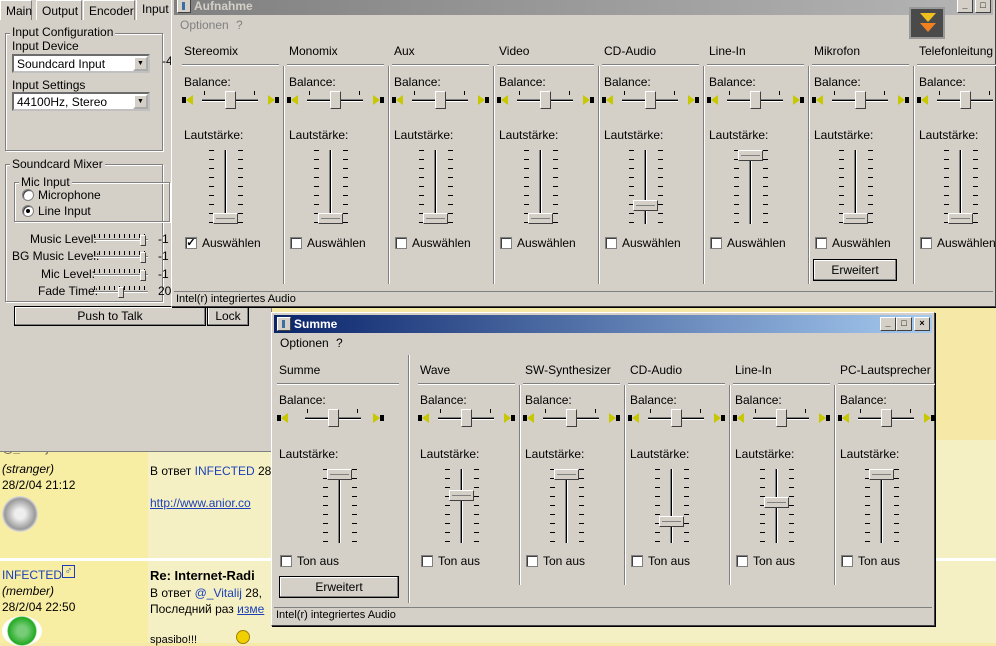 The image size is (996, 646). What do you see at coordinates (69, 195) in the screenshot?
I see `radio-microphone-label: Microphone` at bounding box center [69, 195].